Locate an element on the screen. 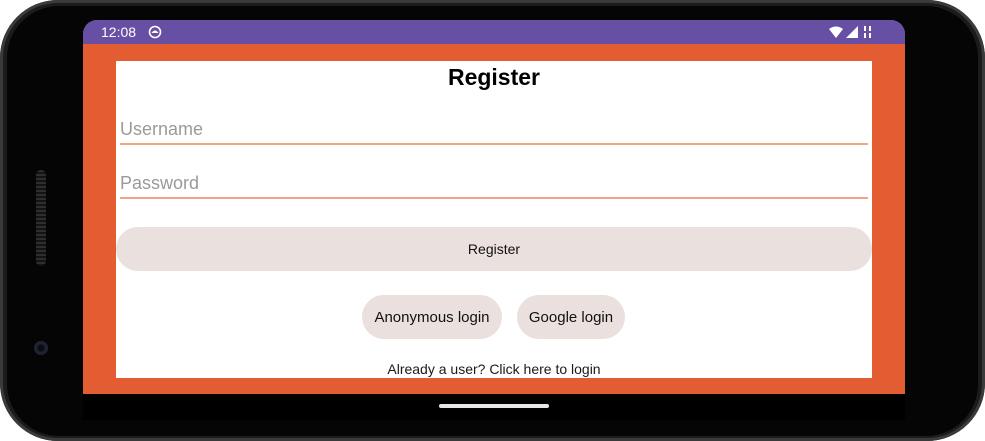 Image resolution: width=985 pixels, height=441 pixels. status-time: 12:08 is located at coordinates (119, 32).